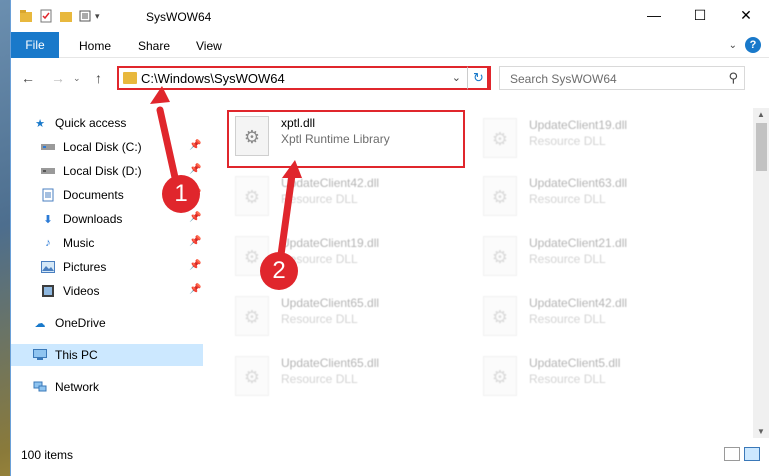  I want to click on file-item: ⚙ UpdateClient21.dll Resource DLL, so click(597, 258).